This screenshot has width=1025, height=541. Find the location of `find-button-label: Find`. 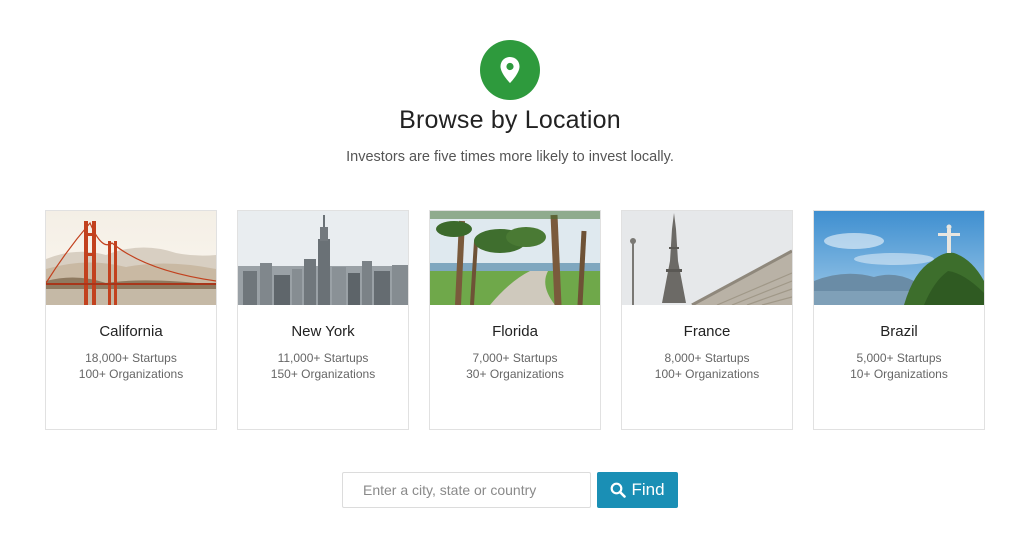

find-button-label: Find is located at coordinates (648, 489).